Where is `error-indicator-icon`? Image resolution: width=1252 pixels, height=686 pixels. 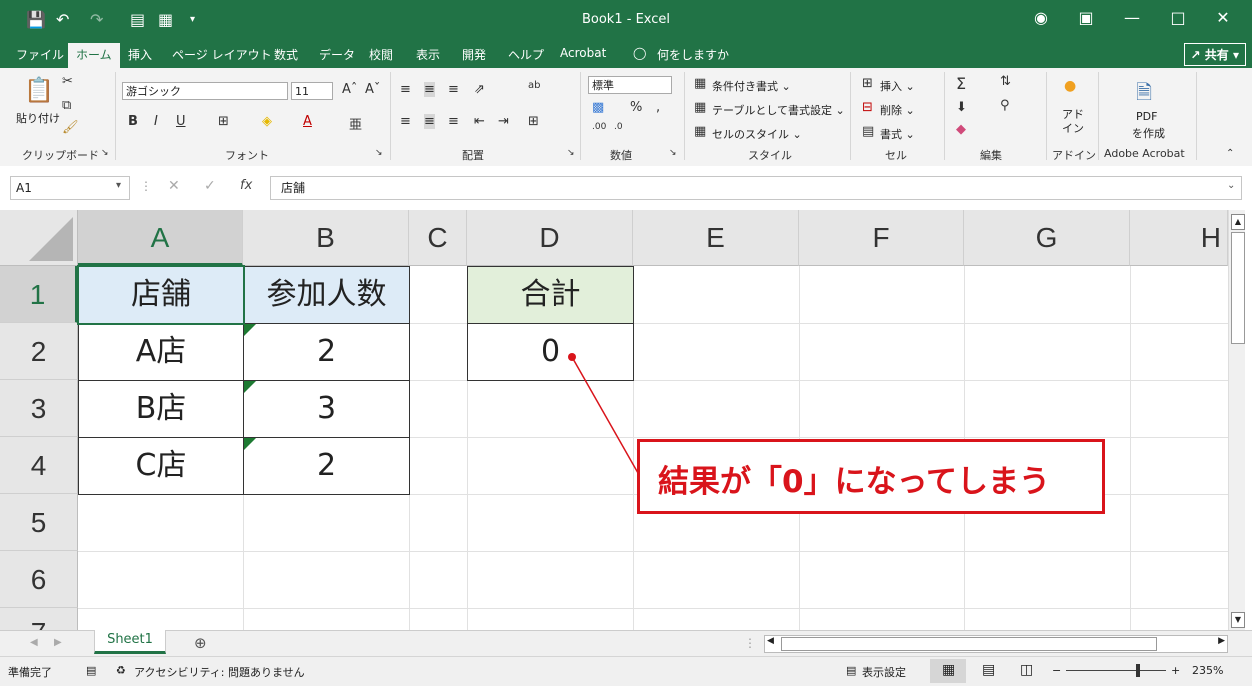
error-indicator-icon is located at coordinates (250, 444).